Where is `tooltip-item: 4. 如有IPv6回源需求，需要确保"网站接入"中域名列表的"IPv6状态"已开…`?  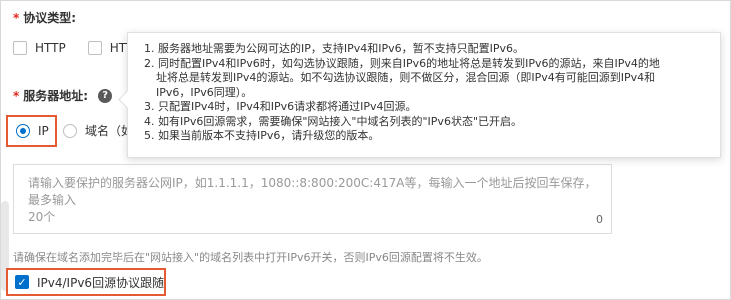 tooltip-item: 4. 如有IPv6回源需求，需要确保"网站接入"中域名列表的"IPv6状态"已开… is located at coordinates (333, 121).